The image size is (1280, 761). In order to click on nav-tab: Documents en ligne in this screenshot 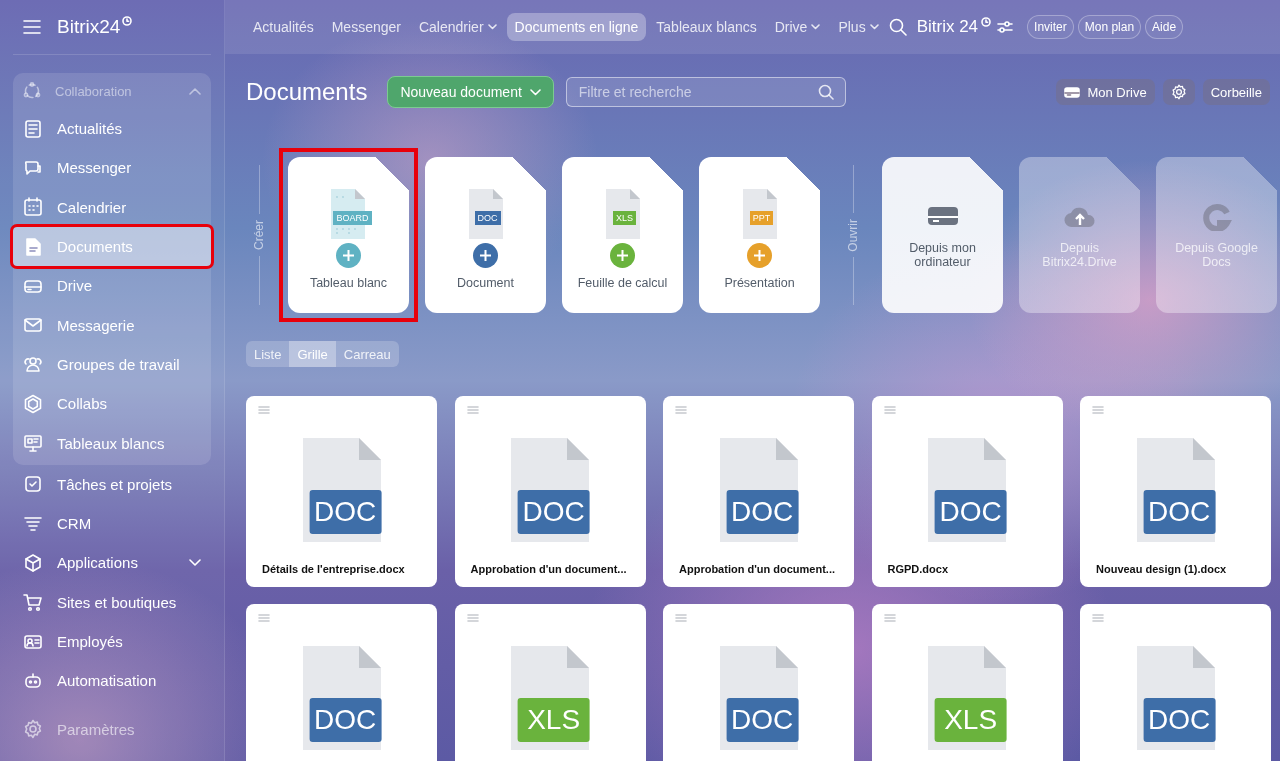, I will do `click(576, 27)`.